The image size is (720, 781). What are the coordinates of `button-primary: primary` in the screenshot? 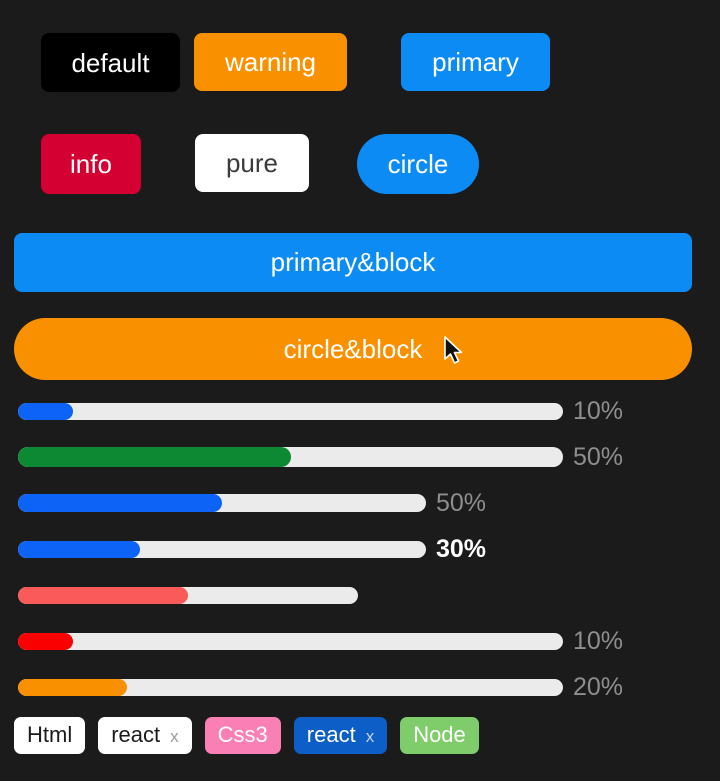 It's located at (475, 62).